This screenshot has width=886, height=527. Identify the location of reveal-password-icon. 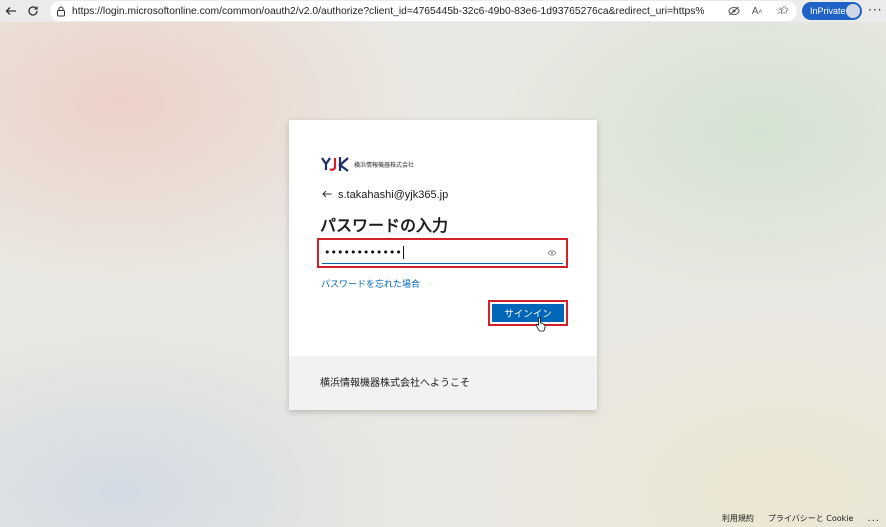
(552, 253).